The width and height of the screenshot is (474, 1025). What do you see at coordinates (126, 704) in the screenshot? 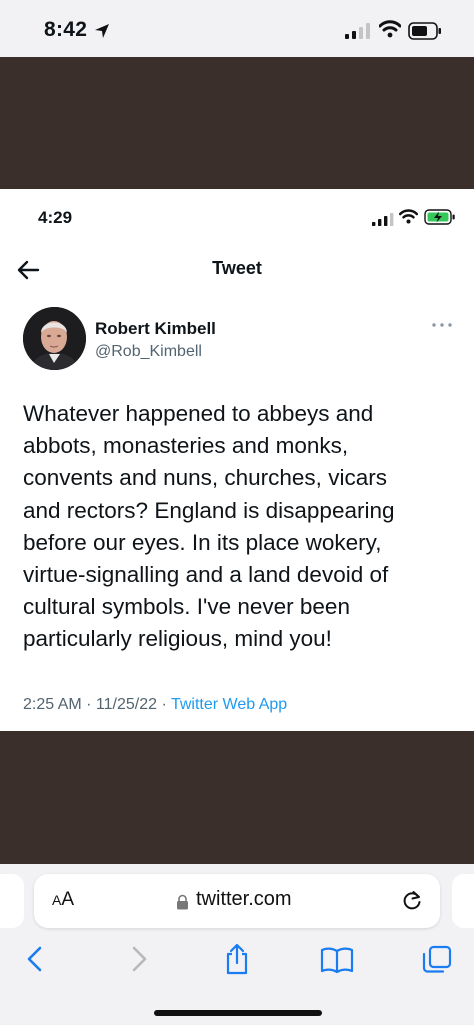
I see `tweet-date: 11/25/22` at bounding box center [126, 704].